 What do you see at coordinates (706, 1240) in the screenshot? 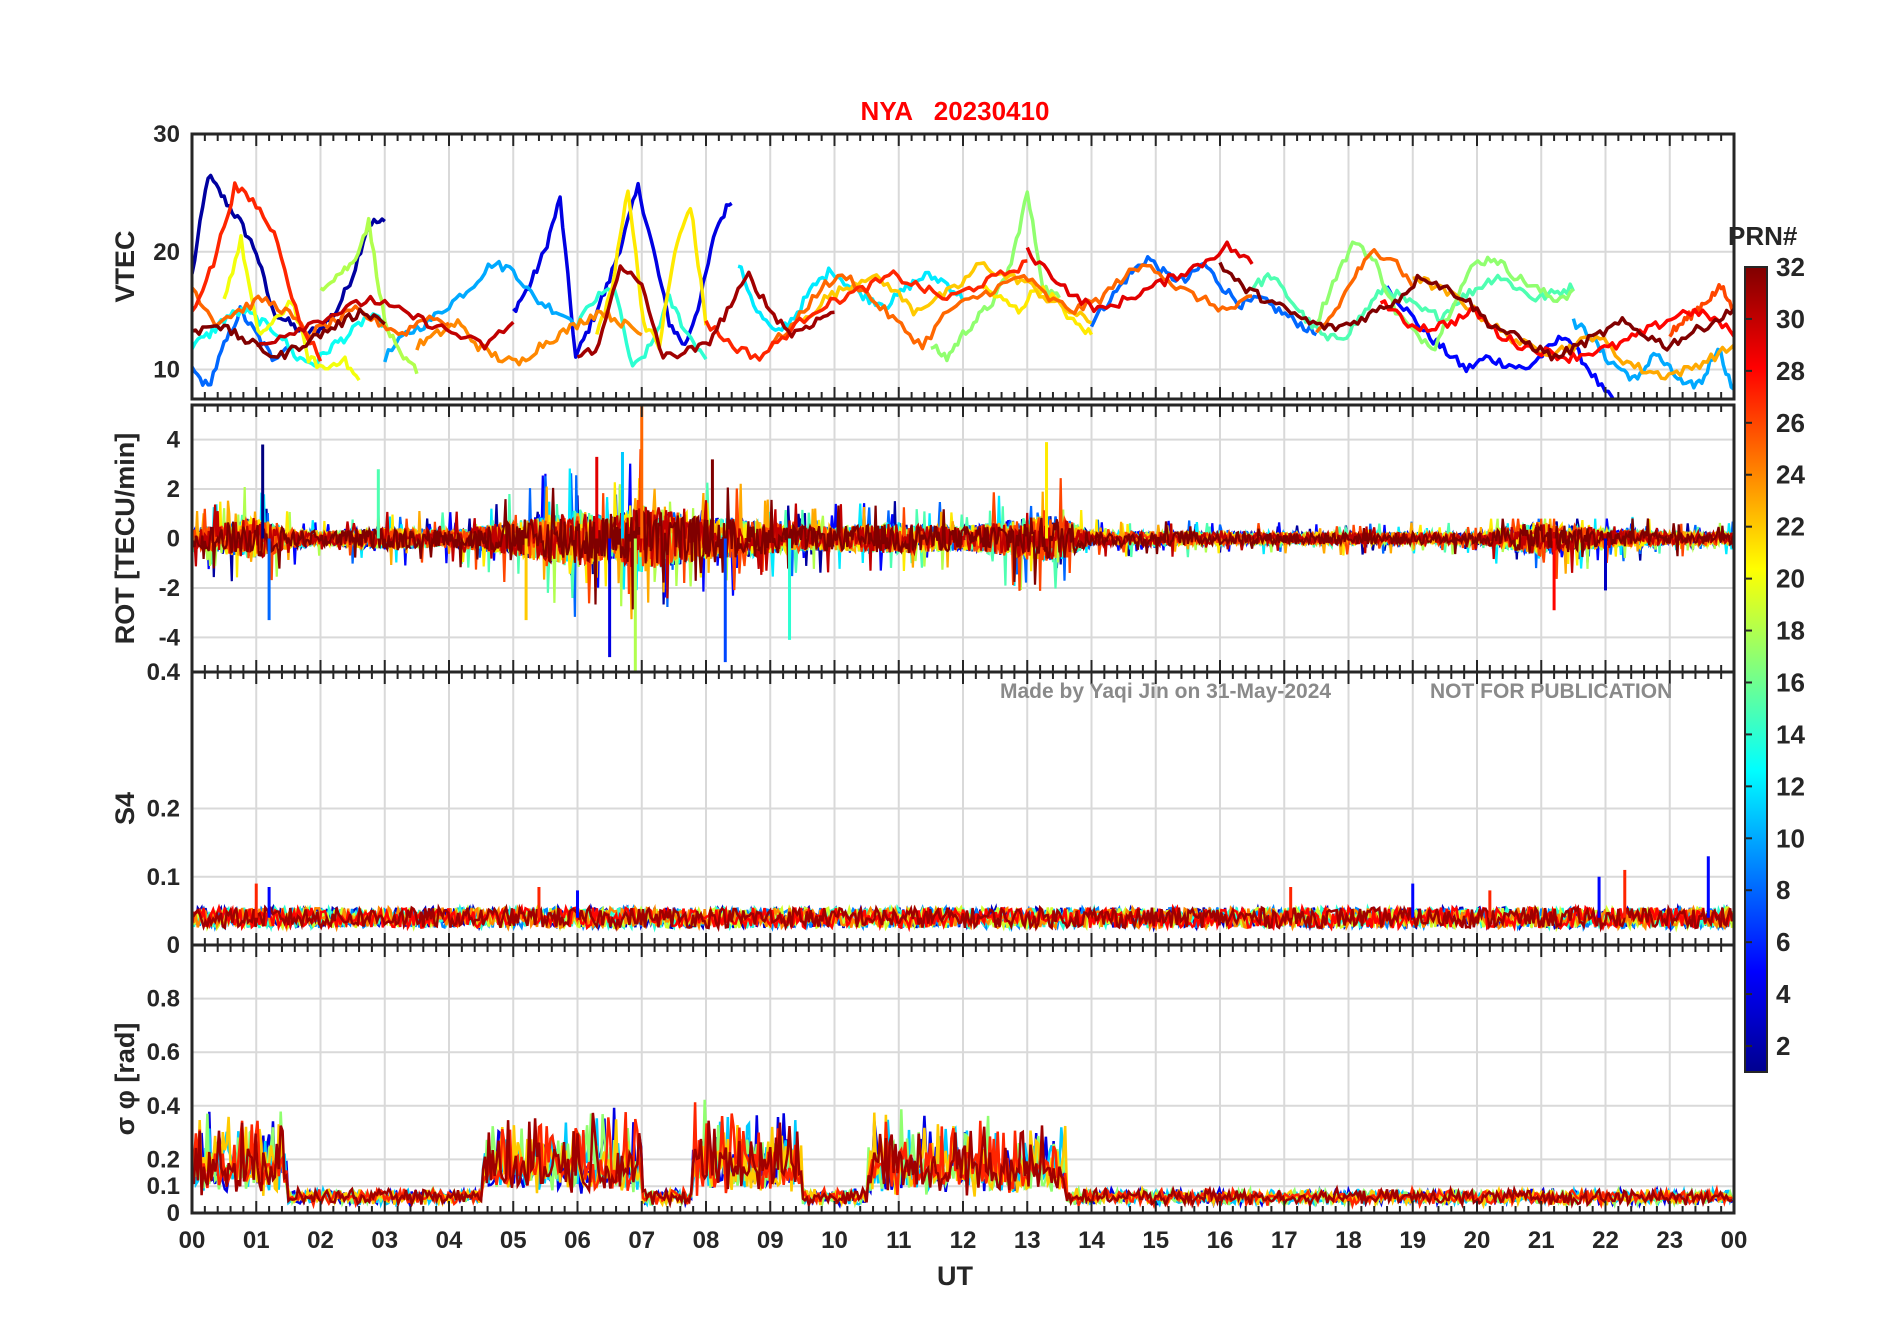
I see `x-tick-label: 08` at bounding box center [706, 1240].